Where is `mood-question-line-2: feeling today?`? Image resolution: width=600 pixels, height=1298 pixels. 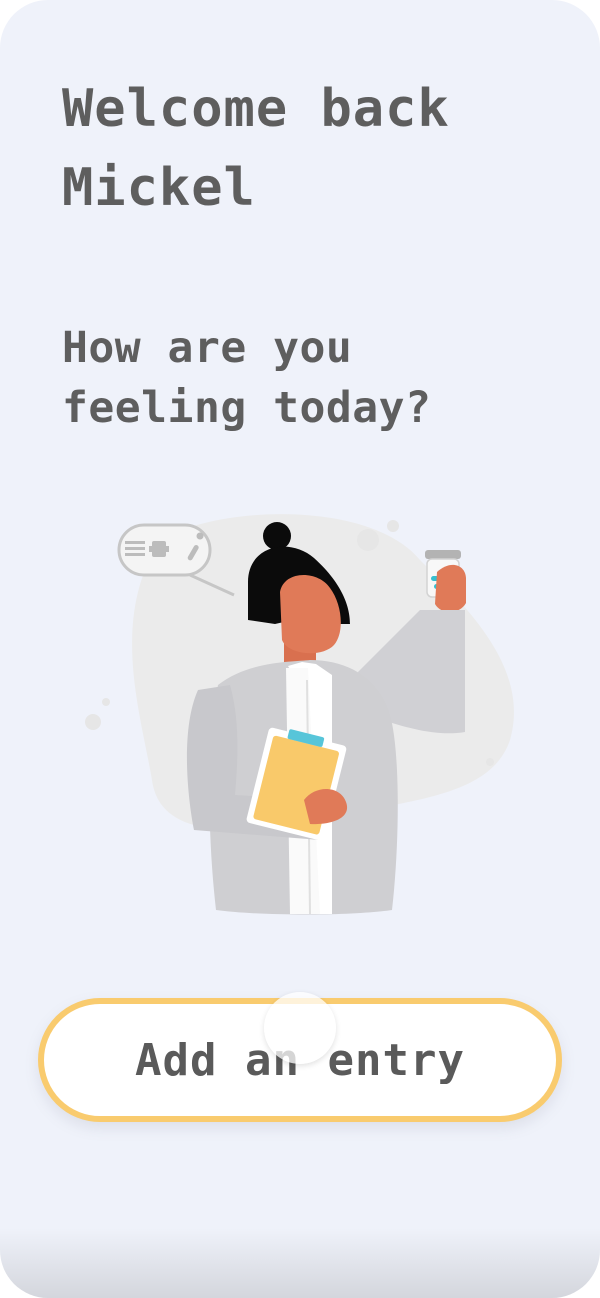
mood-question-line-2: feeling today? is located at coordinates (247, 408).